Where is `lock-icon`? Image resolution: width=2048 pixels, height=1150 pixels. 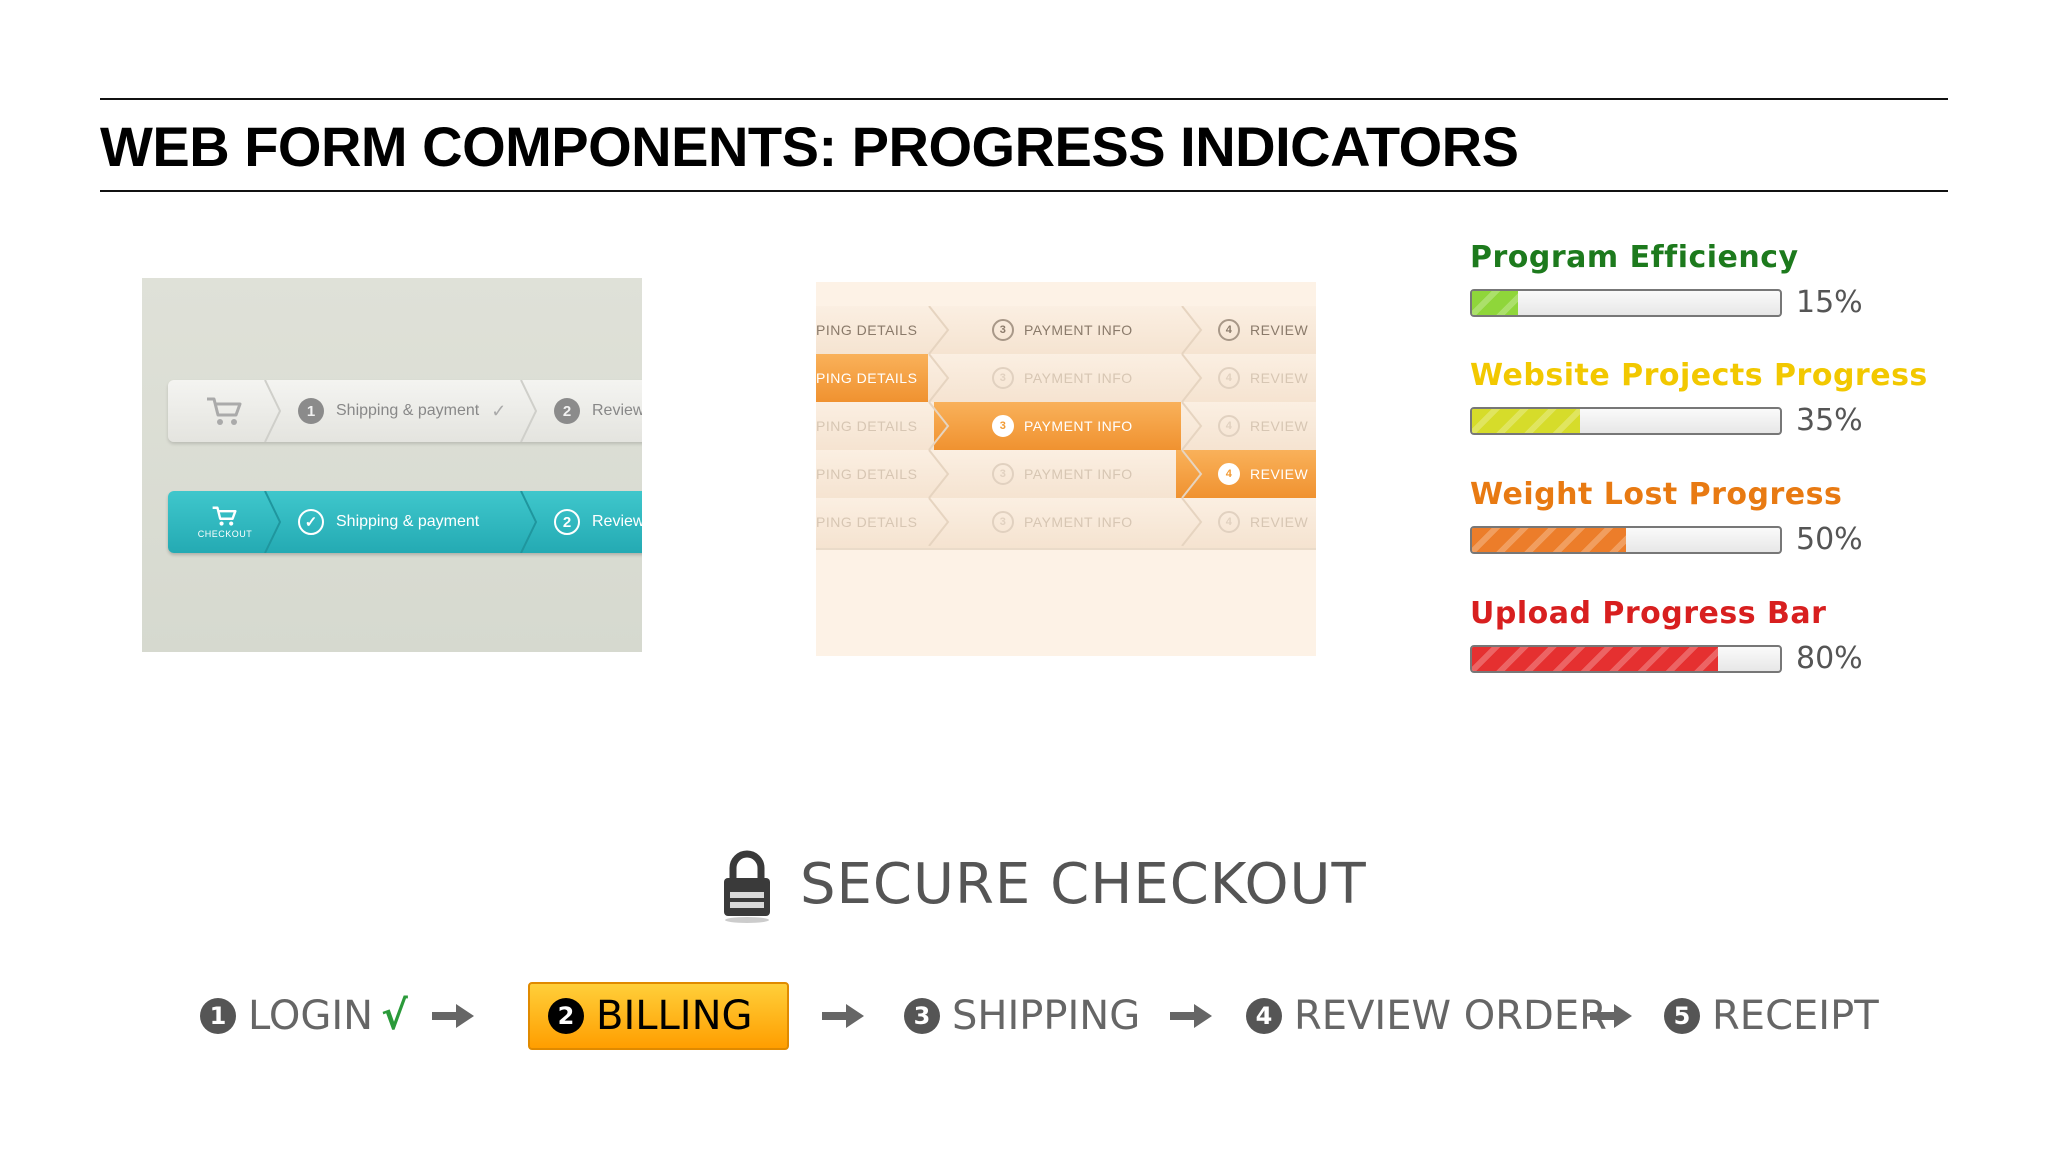 lock-icon is located at coordinates (747, 886).